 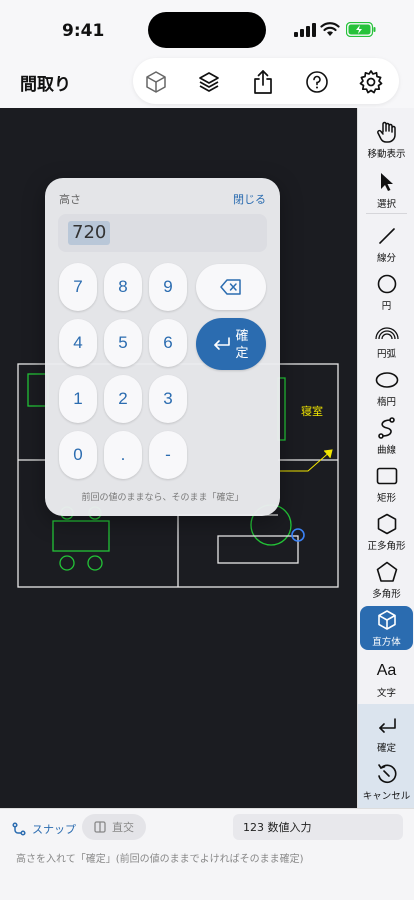 What do you see at coordinates (386, 246) in the screenshot?
I see `tool-line: 線分` at bounding box center [386, 246].